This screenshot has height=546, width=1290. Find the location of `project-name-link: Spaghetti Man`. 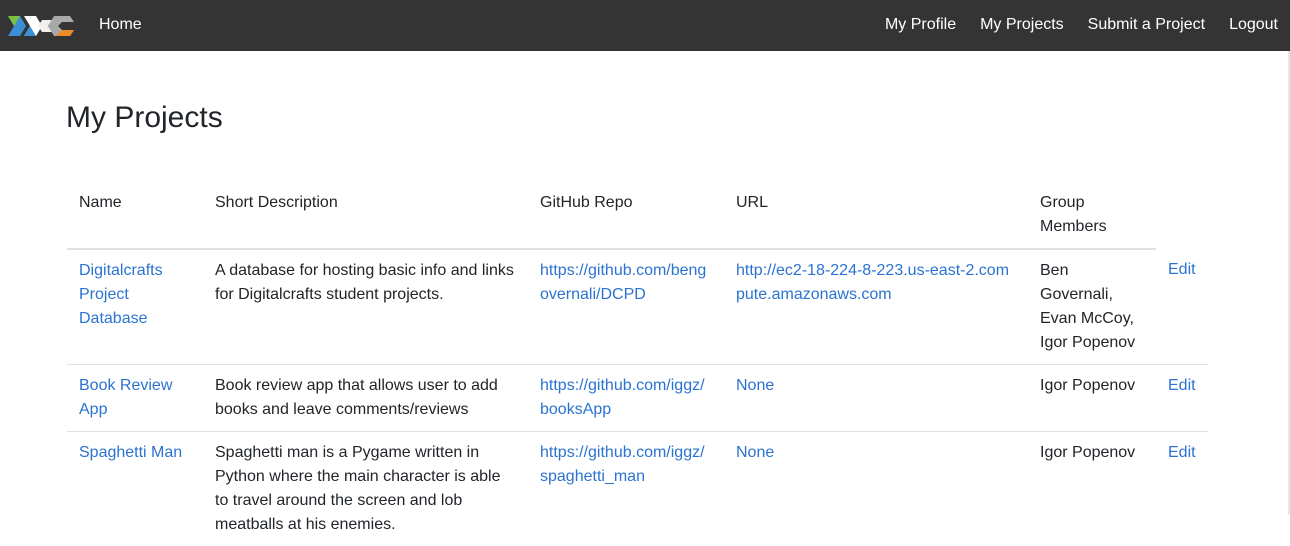

project-name-link: Spaghetti Man is located at coordinates (130, 452).